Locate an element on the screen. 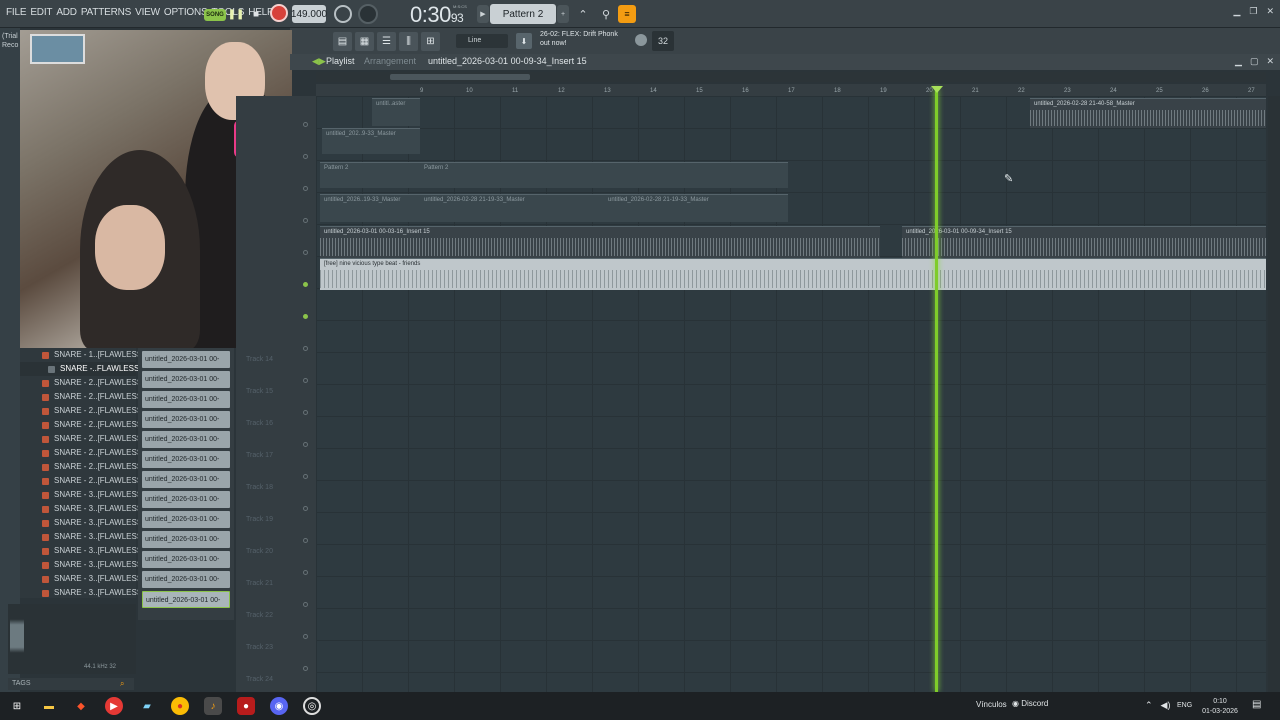  pattern-selector: Pattern 2 is located at coordinates (523, 14).